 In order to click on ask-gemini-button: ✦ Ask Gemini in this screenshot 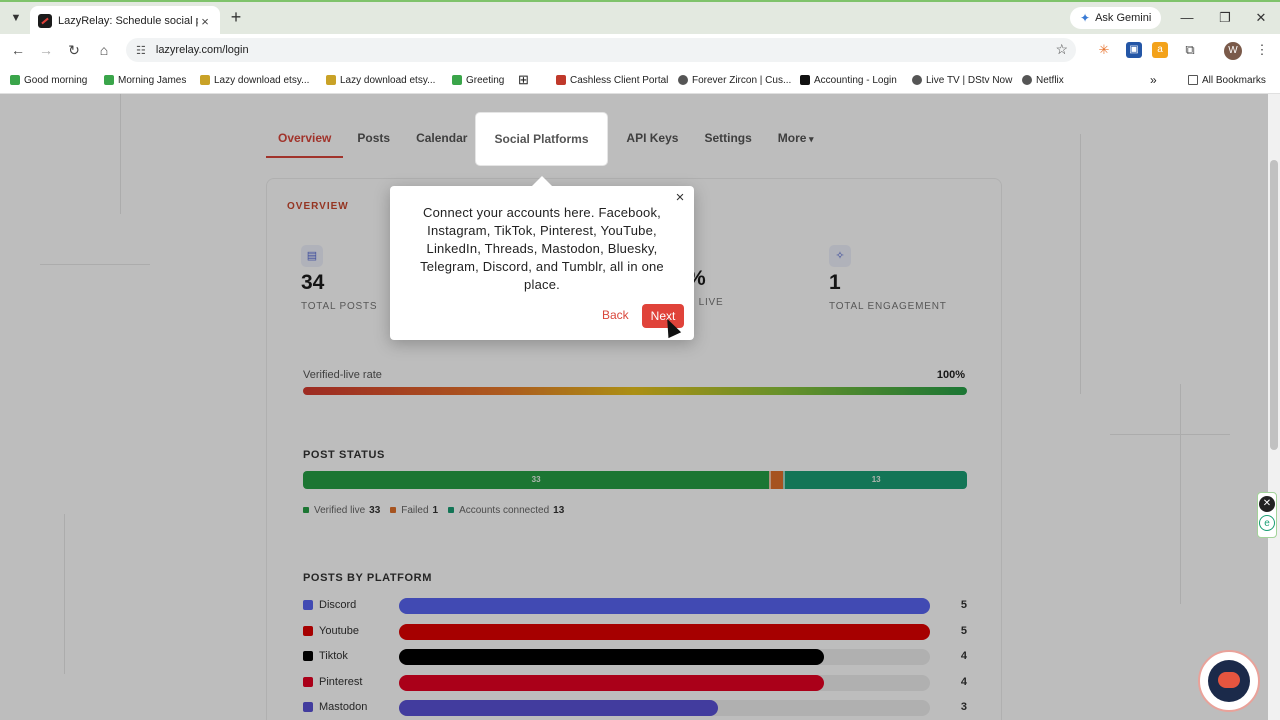, I will do `click(1116, 18)`.